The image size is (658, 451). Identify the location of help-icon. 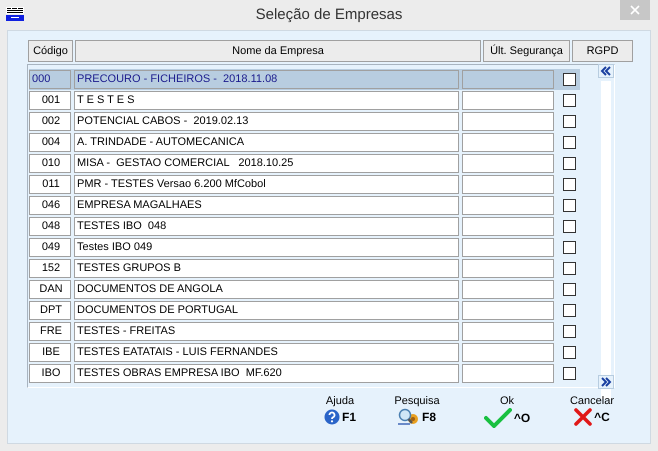
(332, 417).